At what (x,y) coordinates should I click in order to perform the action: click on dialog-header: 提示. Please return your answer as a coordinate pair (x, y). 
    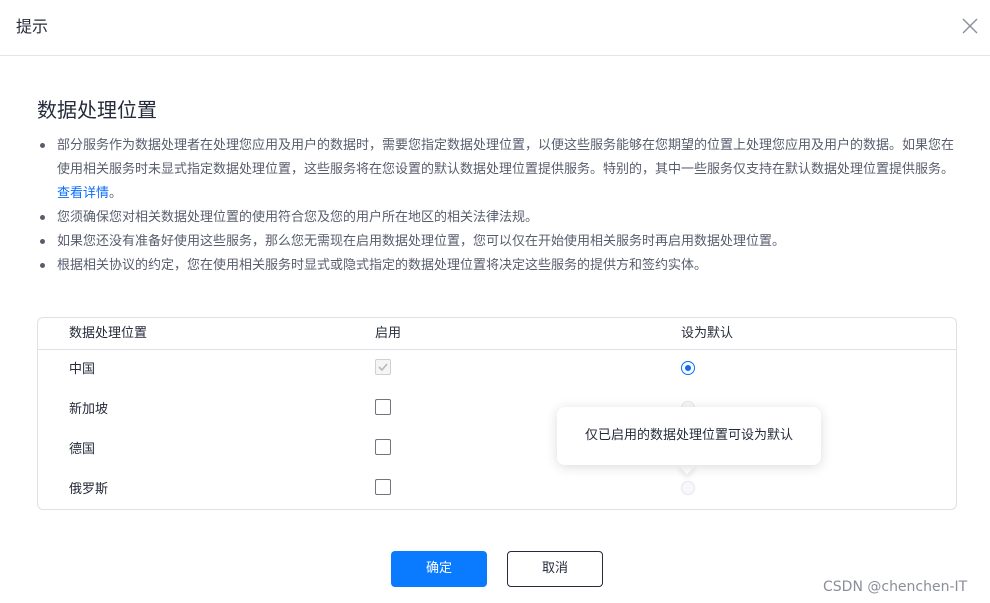
    Looking at the image, I should click on (495, 28).